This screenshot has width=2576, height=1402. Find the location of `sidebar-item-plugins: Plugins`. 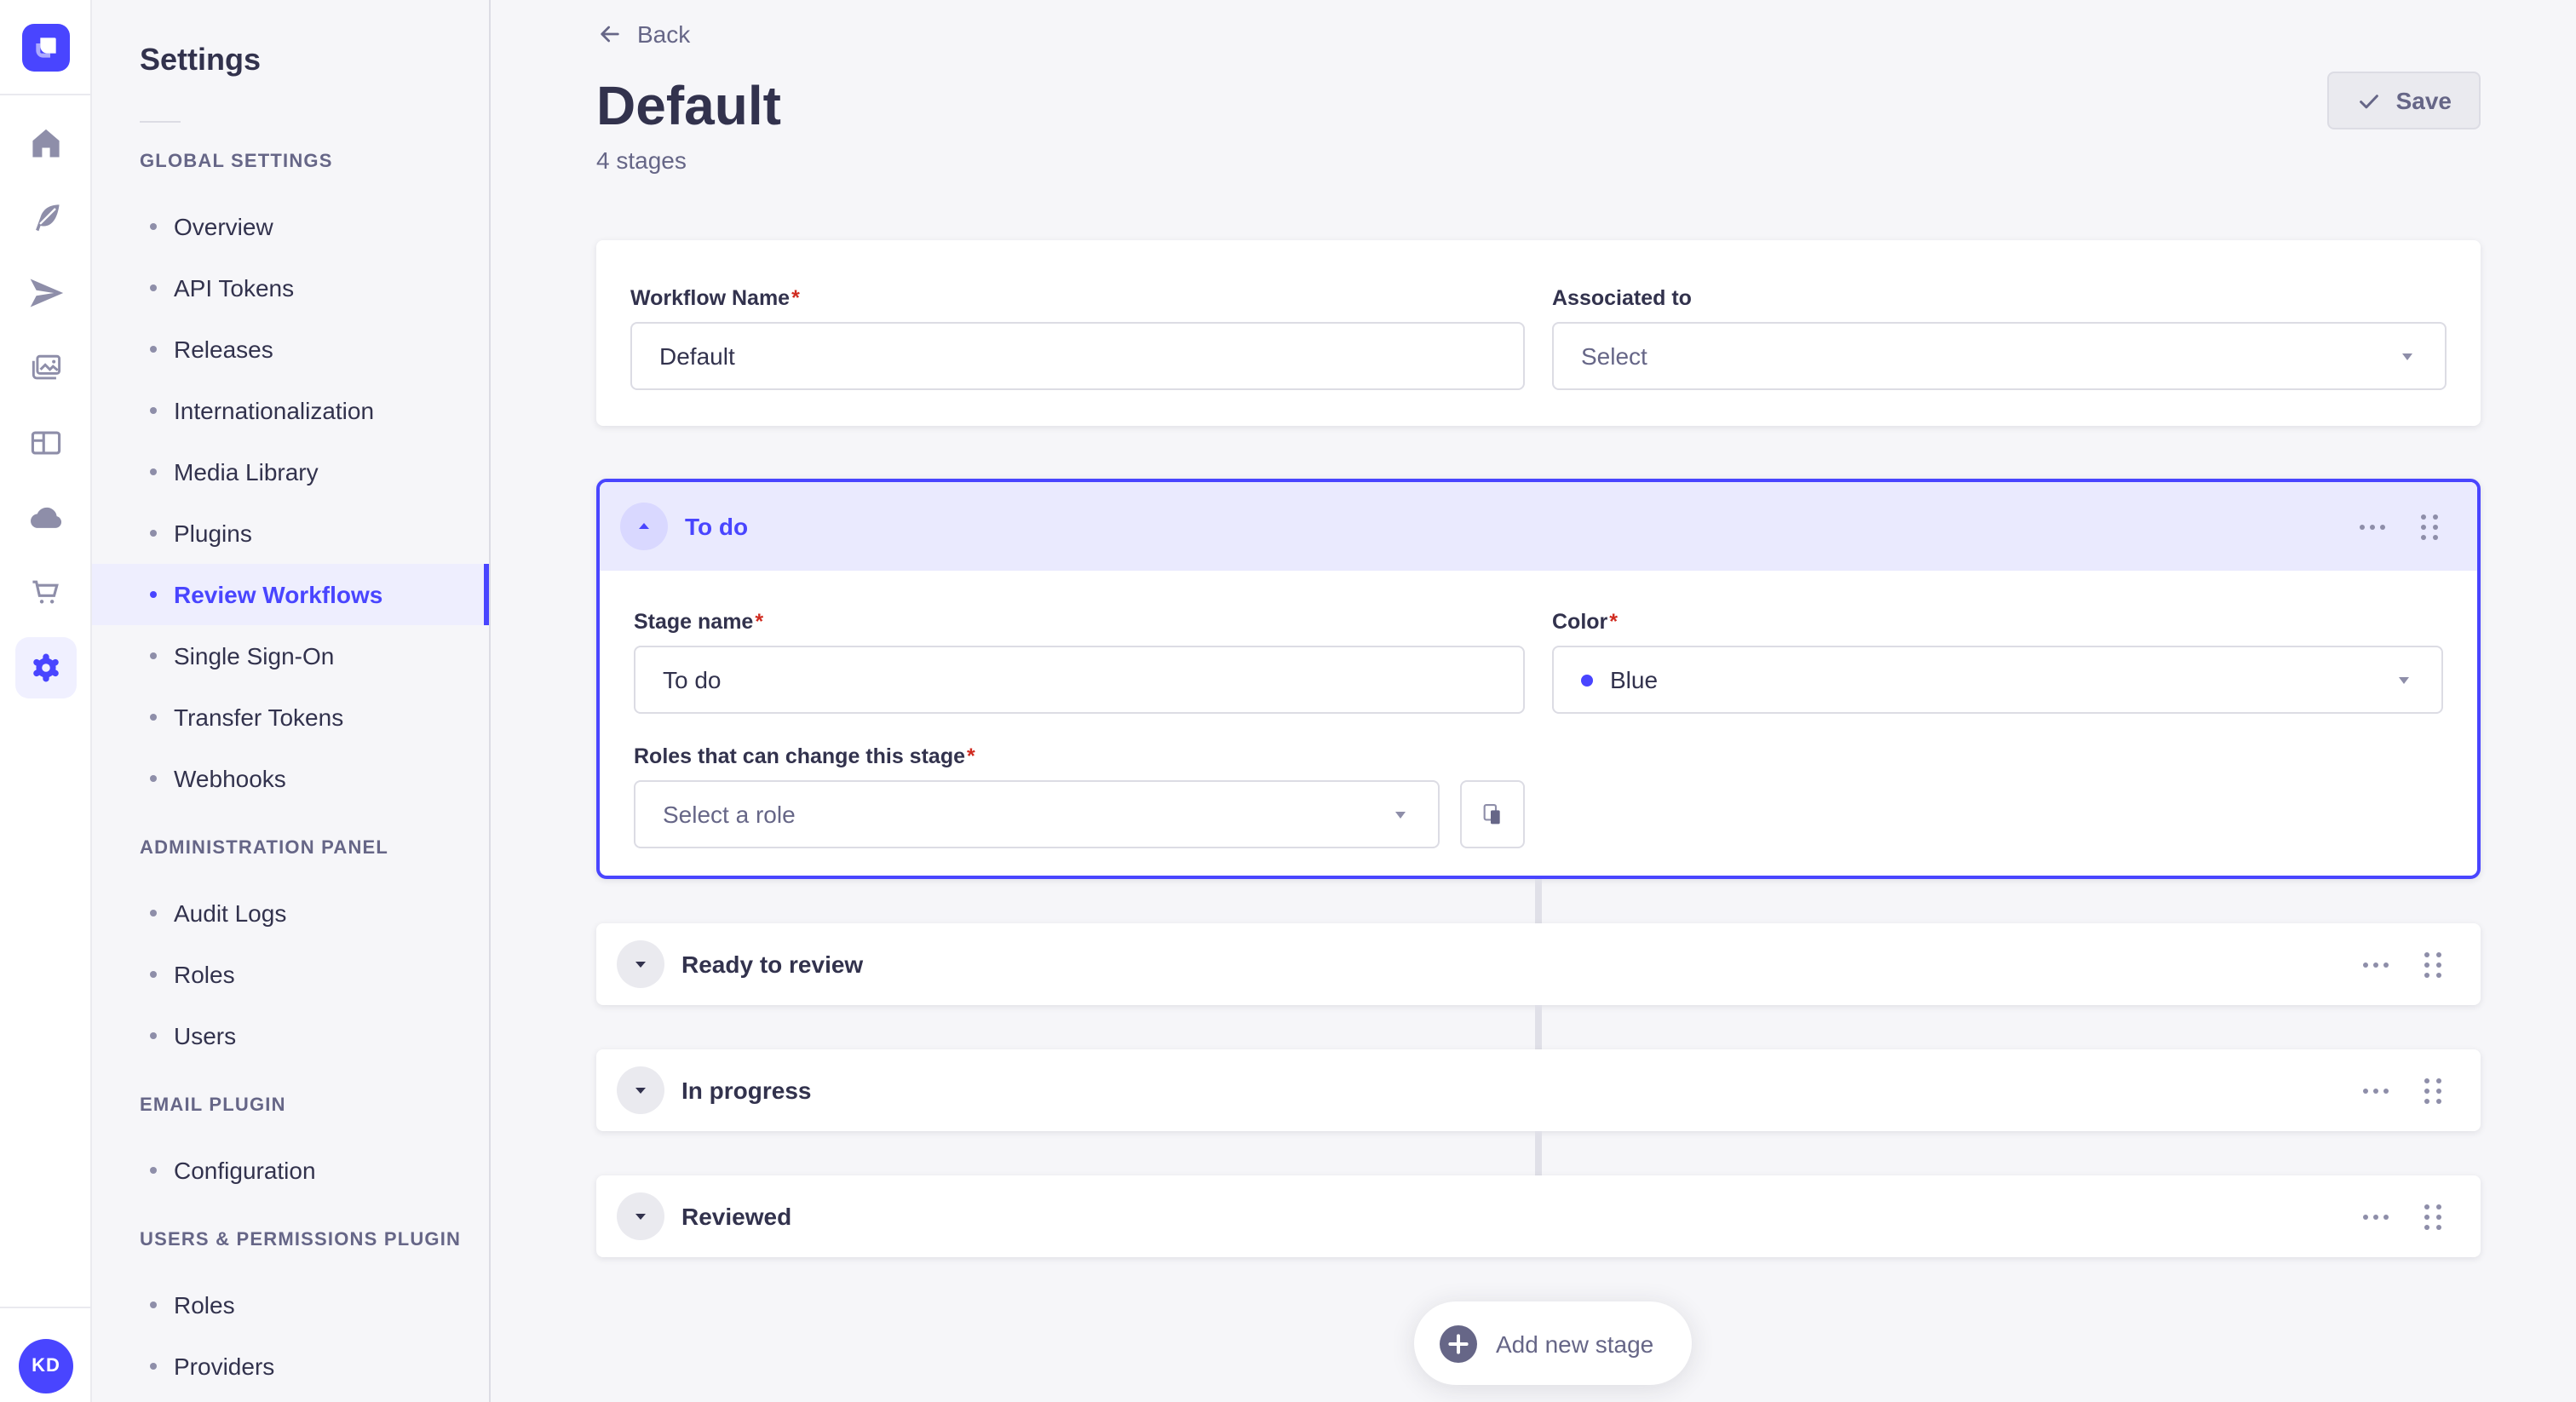

sidebar-item-plugins: Plugins is located at coordinates (290, 533).